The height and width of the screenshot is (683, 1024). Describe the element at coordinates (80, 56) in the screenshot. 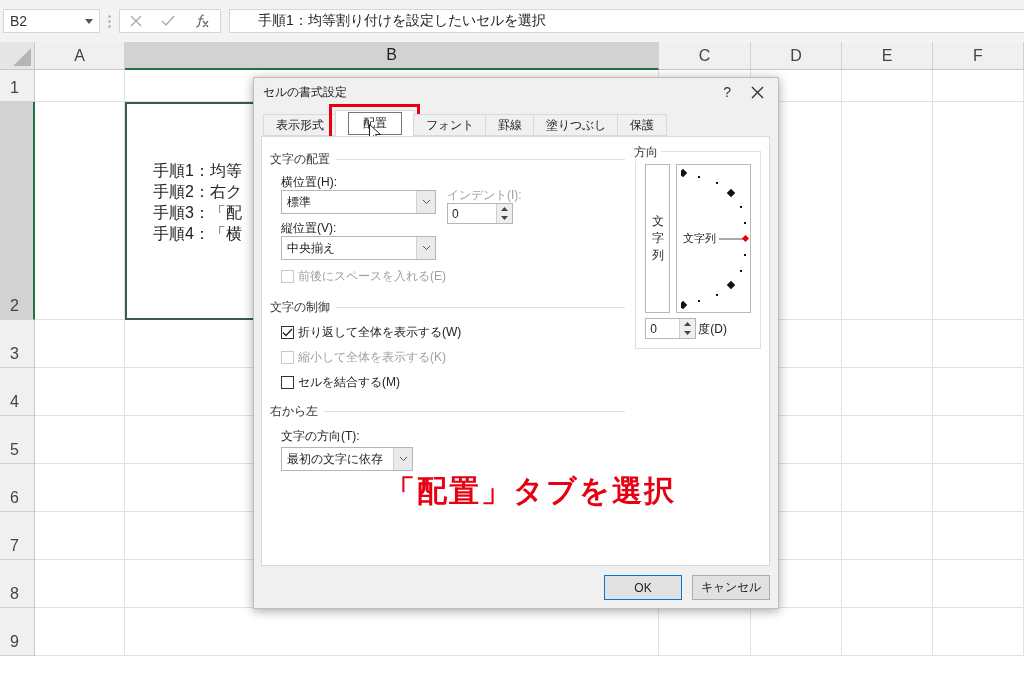

I see `column-header: A` at that location.